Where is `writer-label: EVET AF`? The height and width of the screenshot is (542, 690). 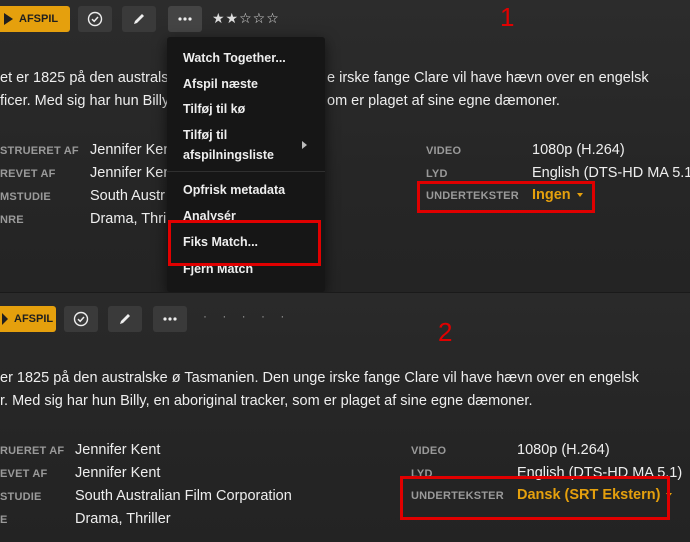 writer-label: EVET AF is located at coordinates (24, 474).